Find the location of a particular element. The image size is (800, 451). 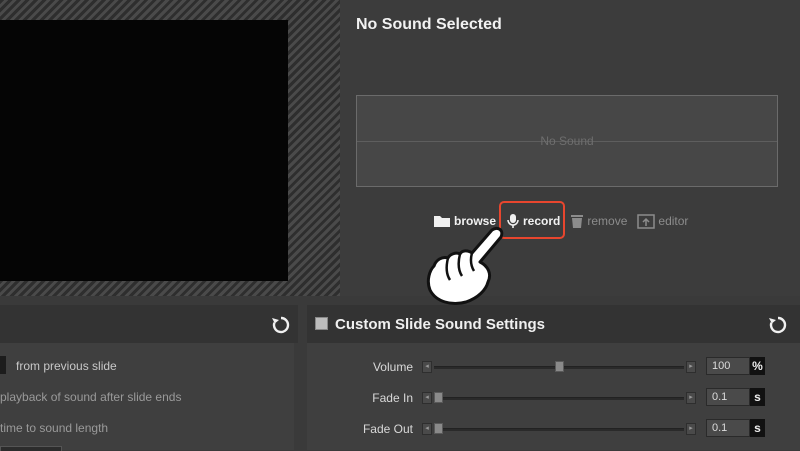

sound-title: No Sound Selected is located at coordinates (429, 24).